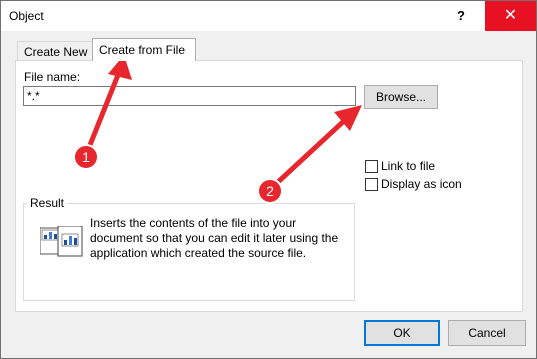  I want to click on result-label: Result, so click(47, 203).